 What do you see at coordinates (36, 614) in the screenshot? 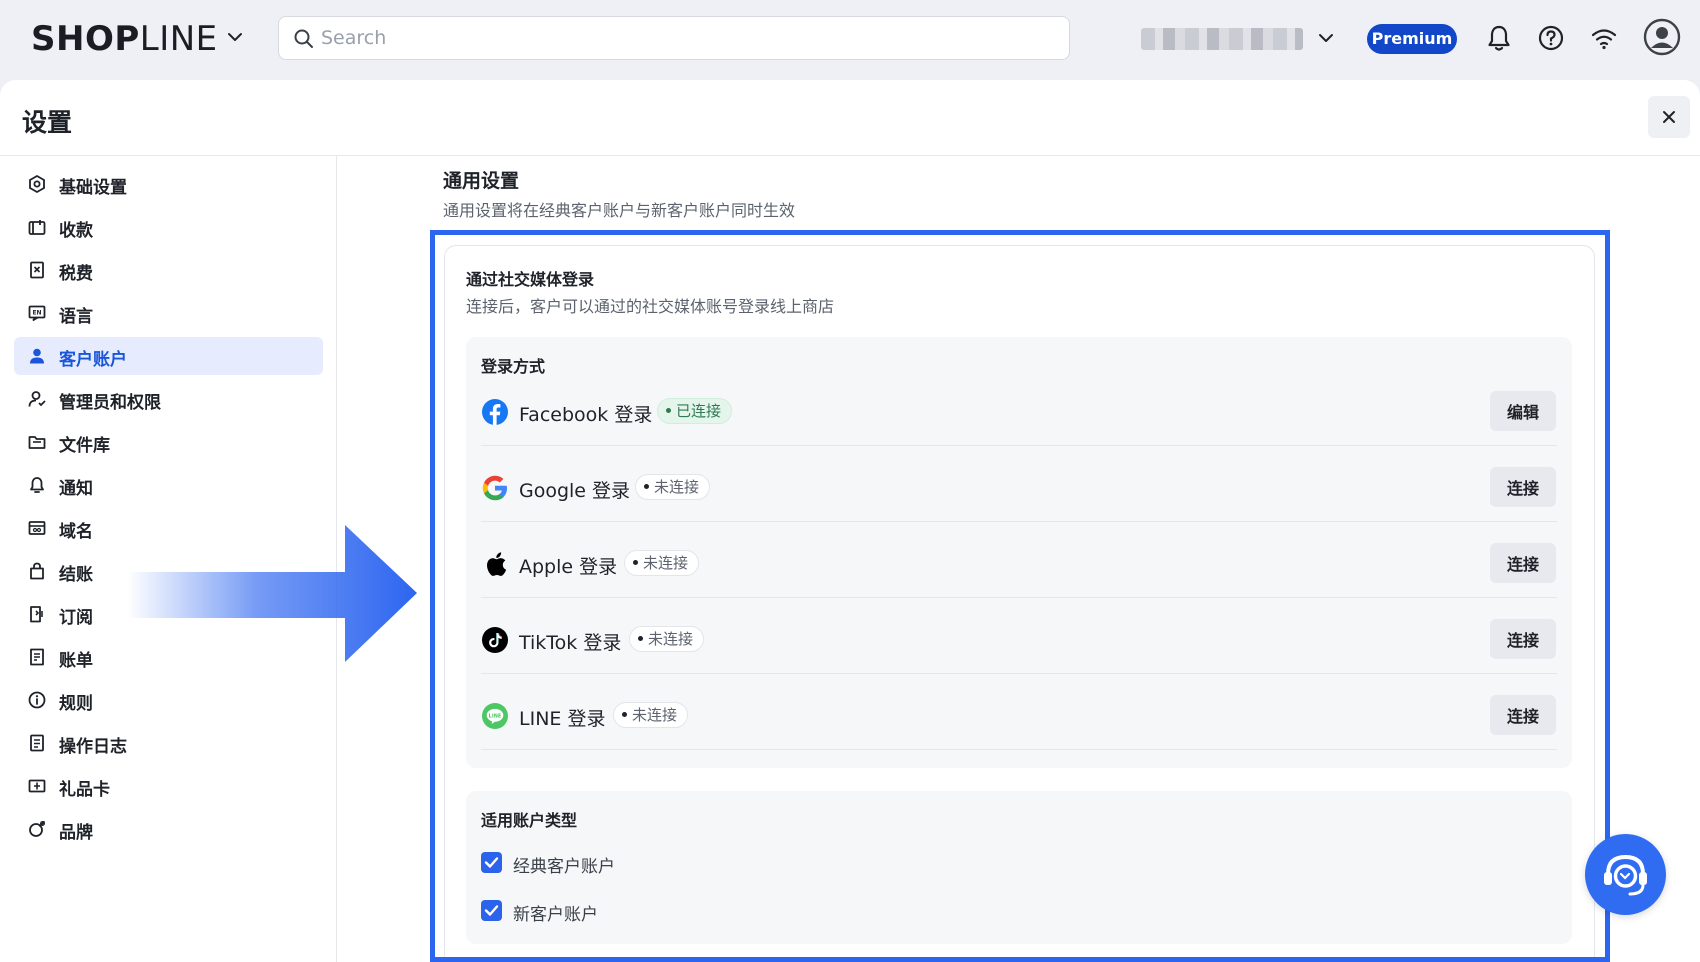
I see `subscribe-icon` at bounding box center [36, 614].